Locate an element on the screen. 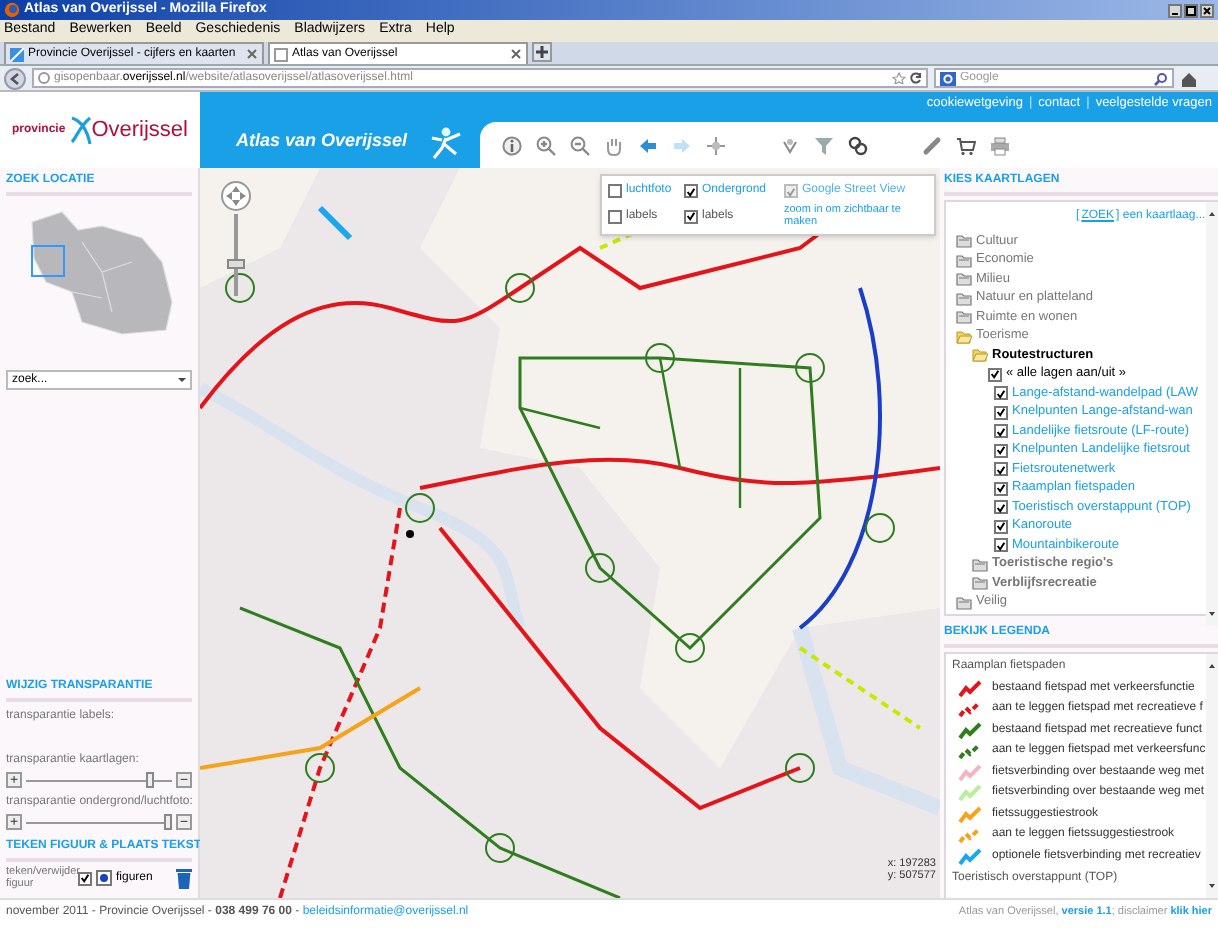 The height and width of the screenshot is (952, 1218). dropdown-caret-icon is located at coordinates (182, 380).